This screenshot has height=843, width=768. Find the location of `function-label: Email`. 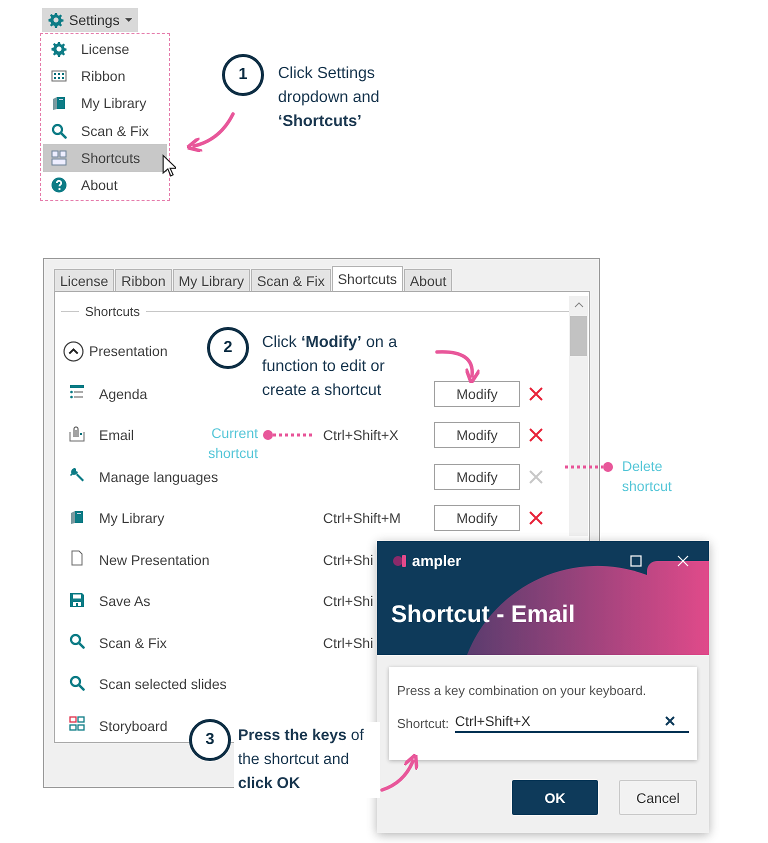

function-label: Email is located at coordinates (116, 435).